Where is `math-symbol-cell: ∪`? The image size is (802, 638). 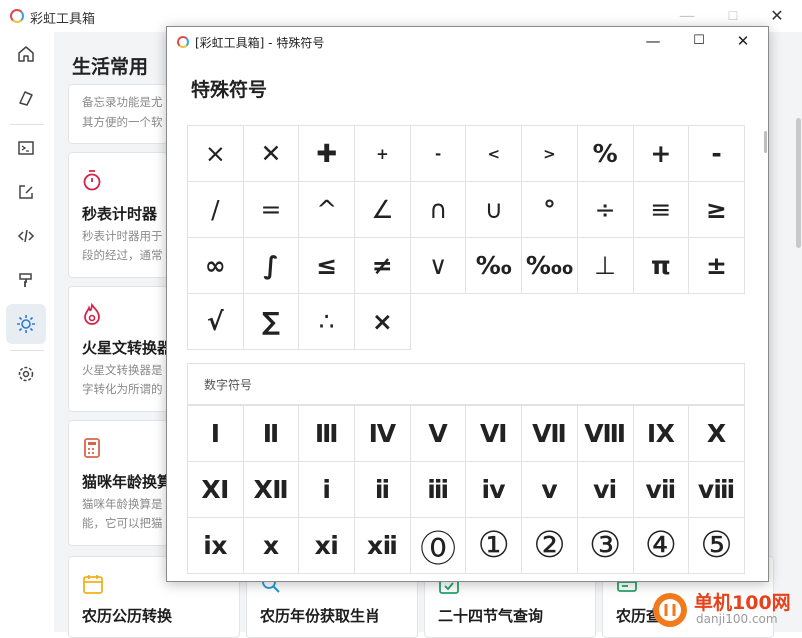 math-symbol-cell: ∪ is located at coordinates (494, 210).